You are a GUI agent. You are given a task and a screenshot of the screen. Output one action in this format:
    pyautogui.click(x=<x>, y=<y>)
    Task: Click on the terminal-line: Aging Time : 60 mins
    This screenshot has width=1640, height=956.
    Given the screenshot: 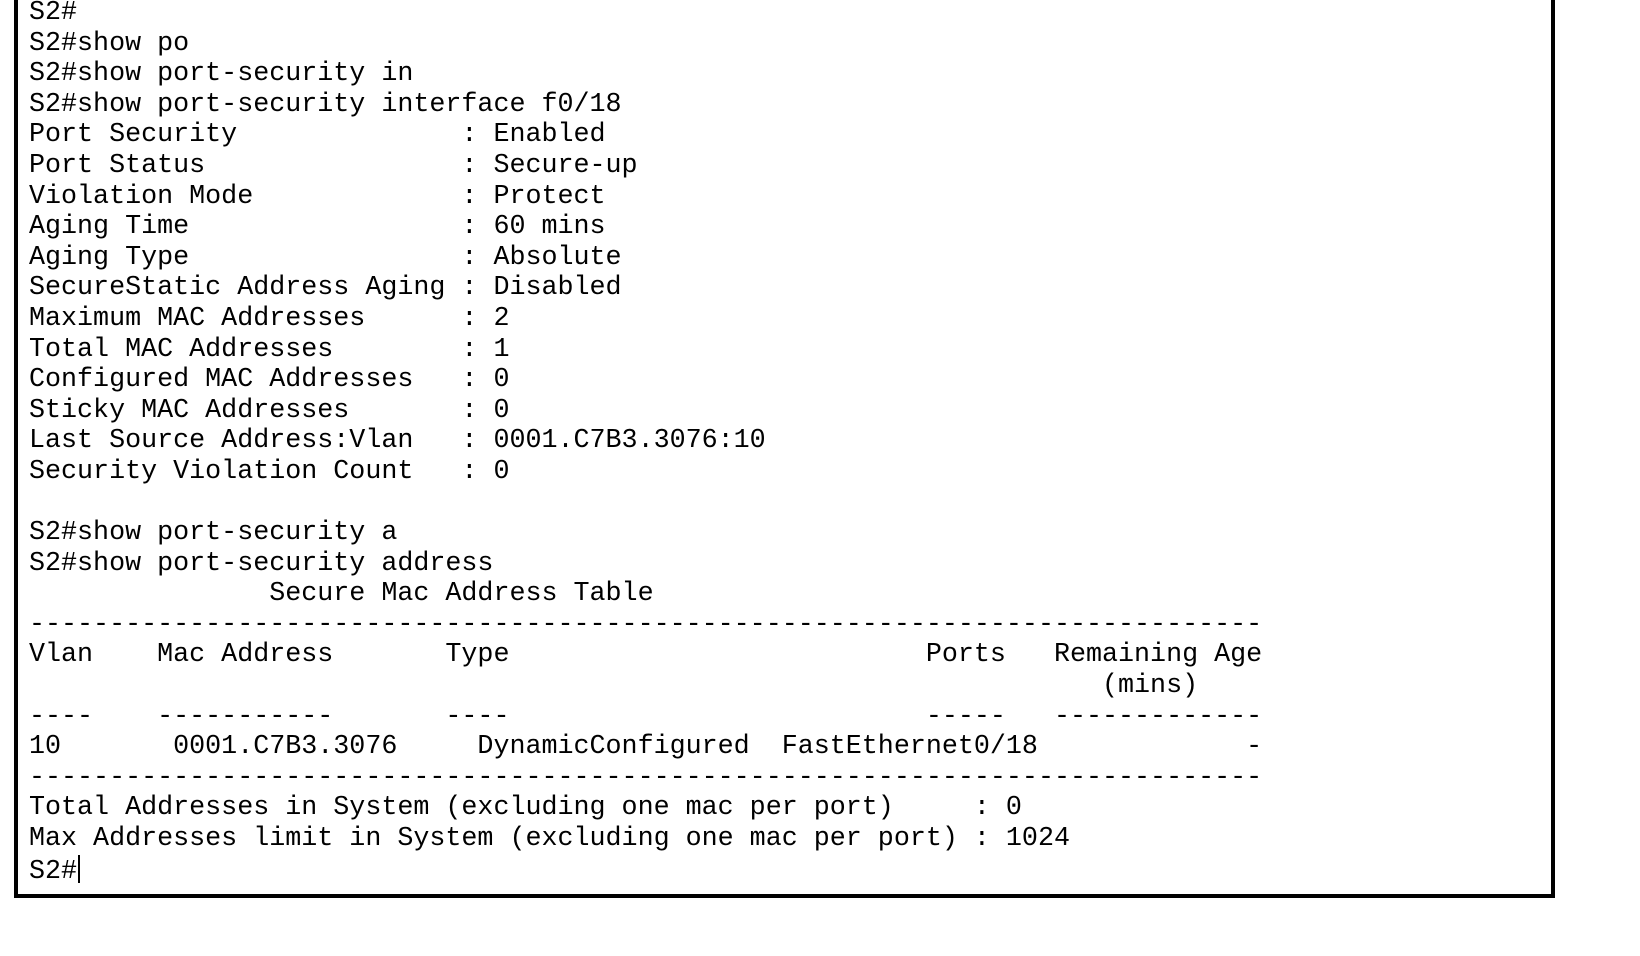 What is the action you would take?
    pyautogui.click(x=317, y=227)
    